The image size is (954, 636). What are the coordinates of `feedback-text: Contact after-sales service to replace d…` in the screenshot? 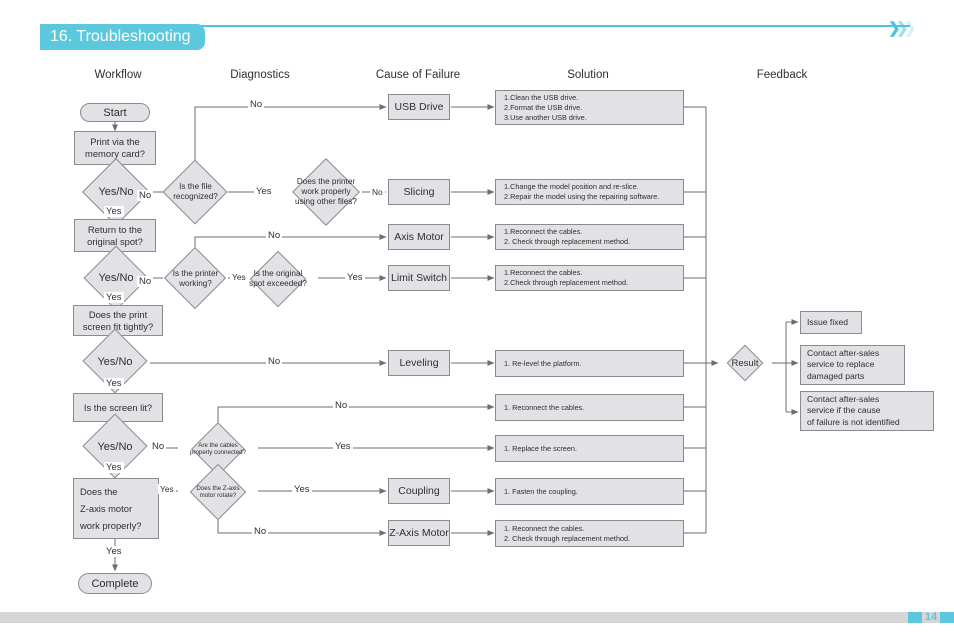 It's located at (843, 364).